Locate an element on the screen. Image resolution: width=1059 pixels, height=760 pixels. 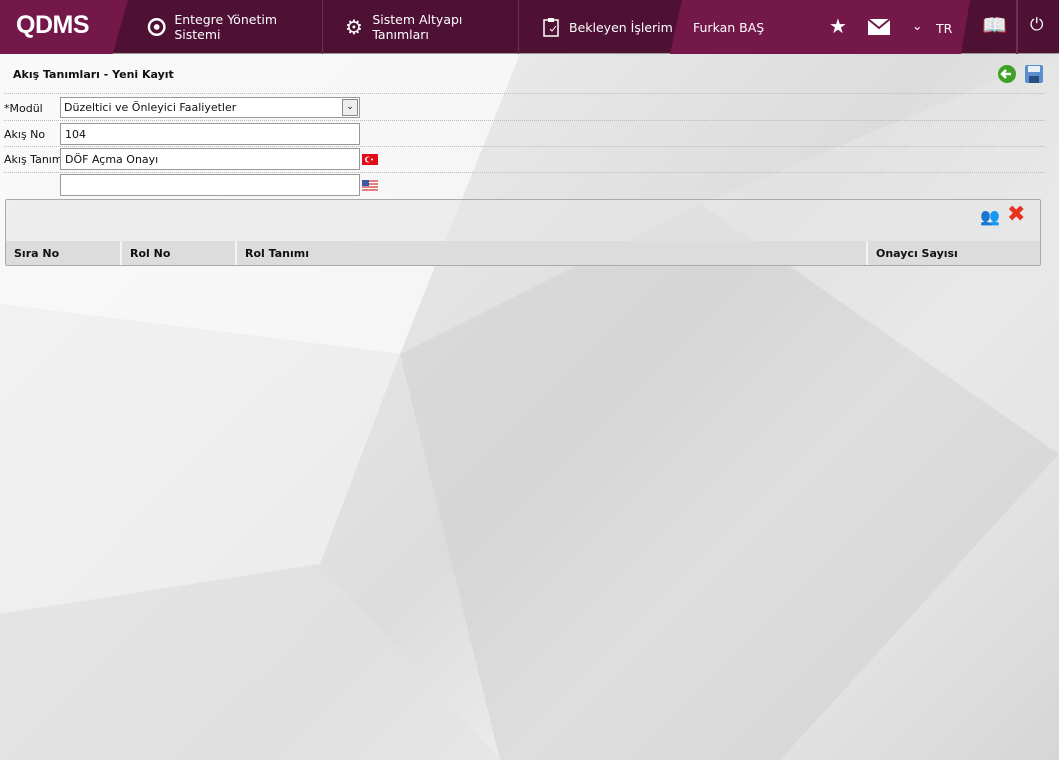
nav-bekleyen: Bekleyen İşlerim is located at coordinates (599, 27).